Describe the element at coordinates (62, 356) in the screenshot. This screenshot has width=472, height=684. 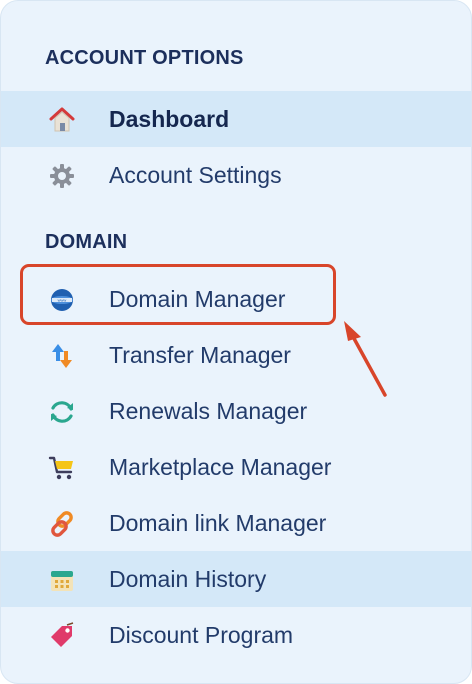
I see `transfer-icon` at that location.